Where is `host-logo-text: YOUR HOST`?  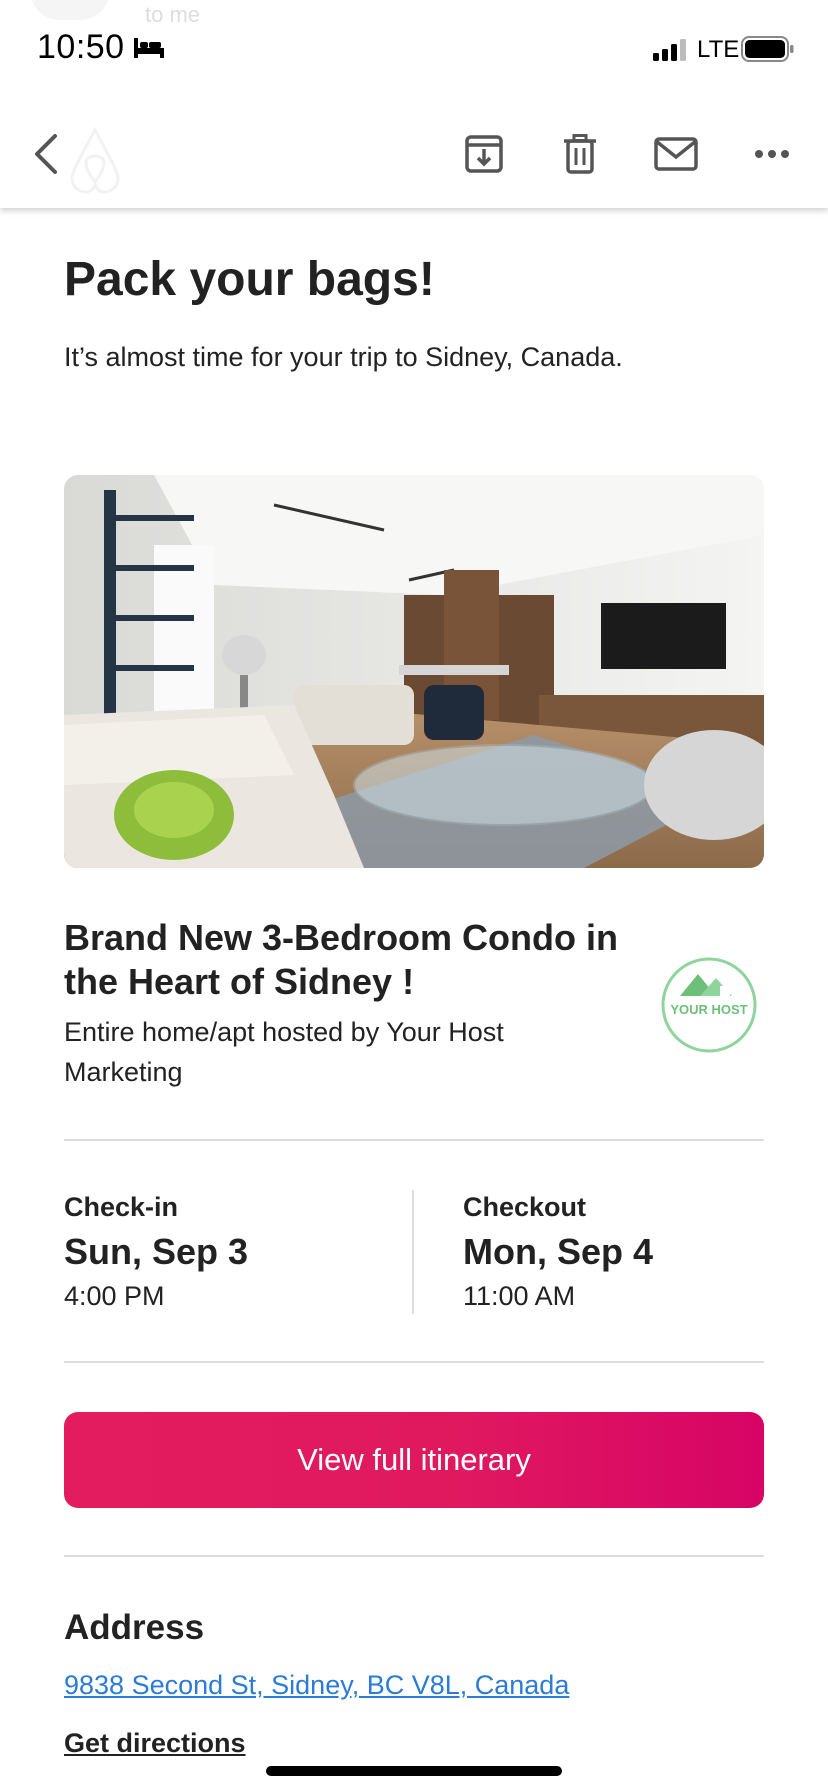 host-logo-text: YOUR HOST is located at coordinates (708, 1009).